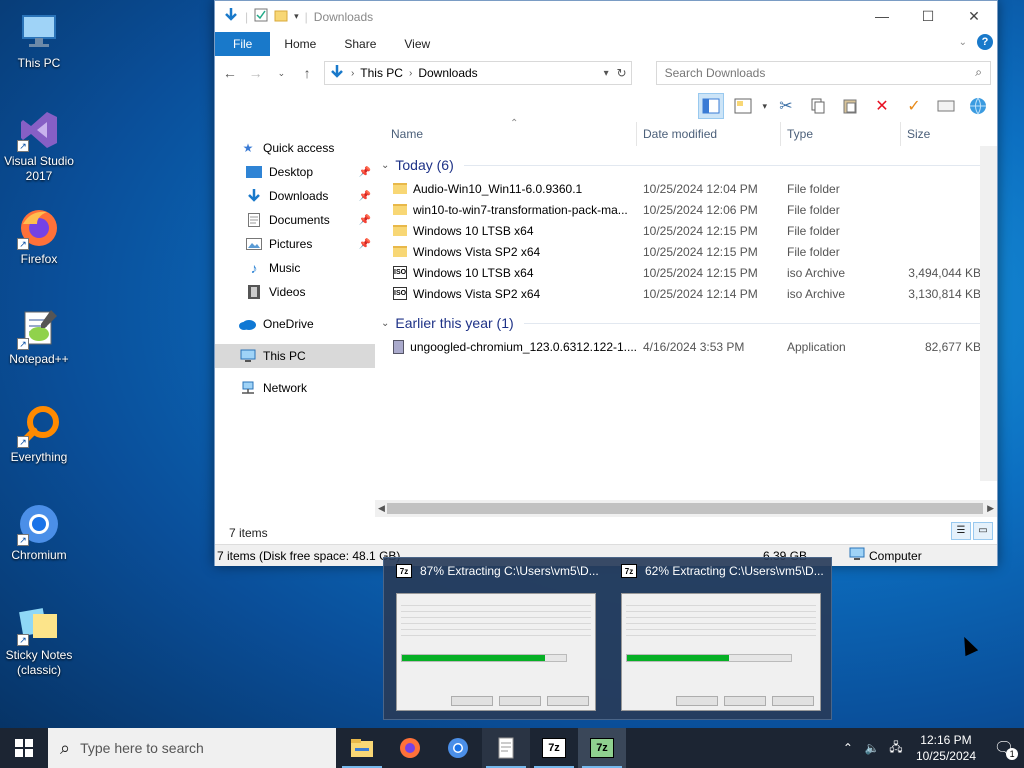 The height and width of the screenshot is (768, 1024). Describe the element at coordinates (786, 106) in the screenshot. I see `cut-icon: ✂` at that location.